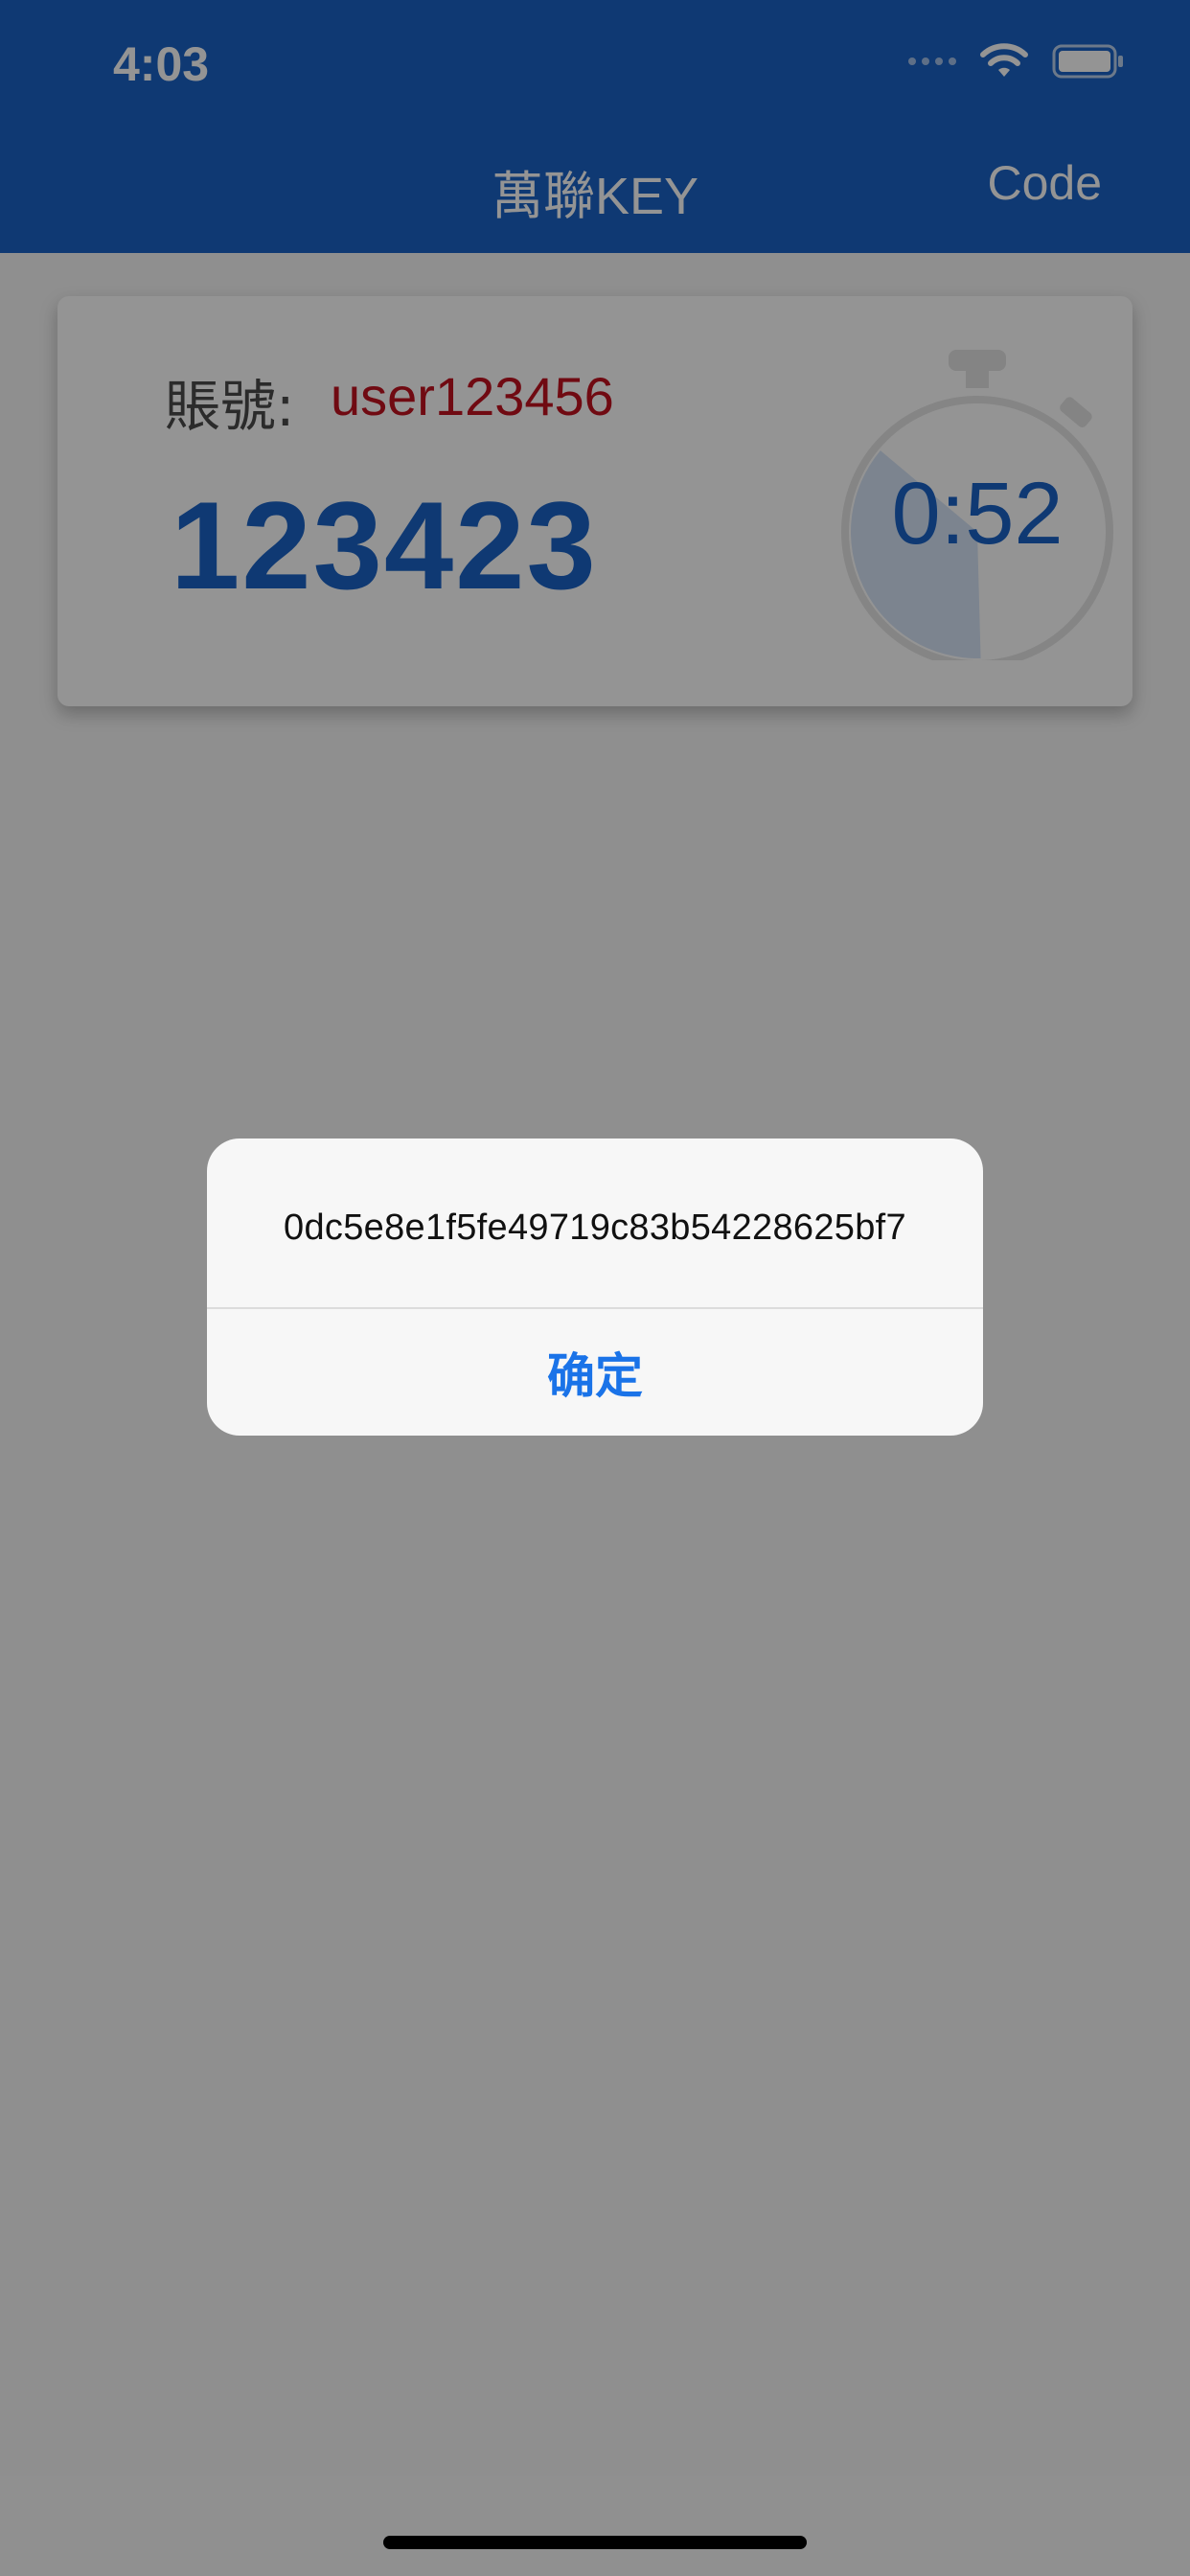  Describe the element at coordinates (595, 1287) in the screenshot. I see `alert-dialog: 0dc5e8e1f5fe49719c83b54228625bf7 确定` at that location.